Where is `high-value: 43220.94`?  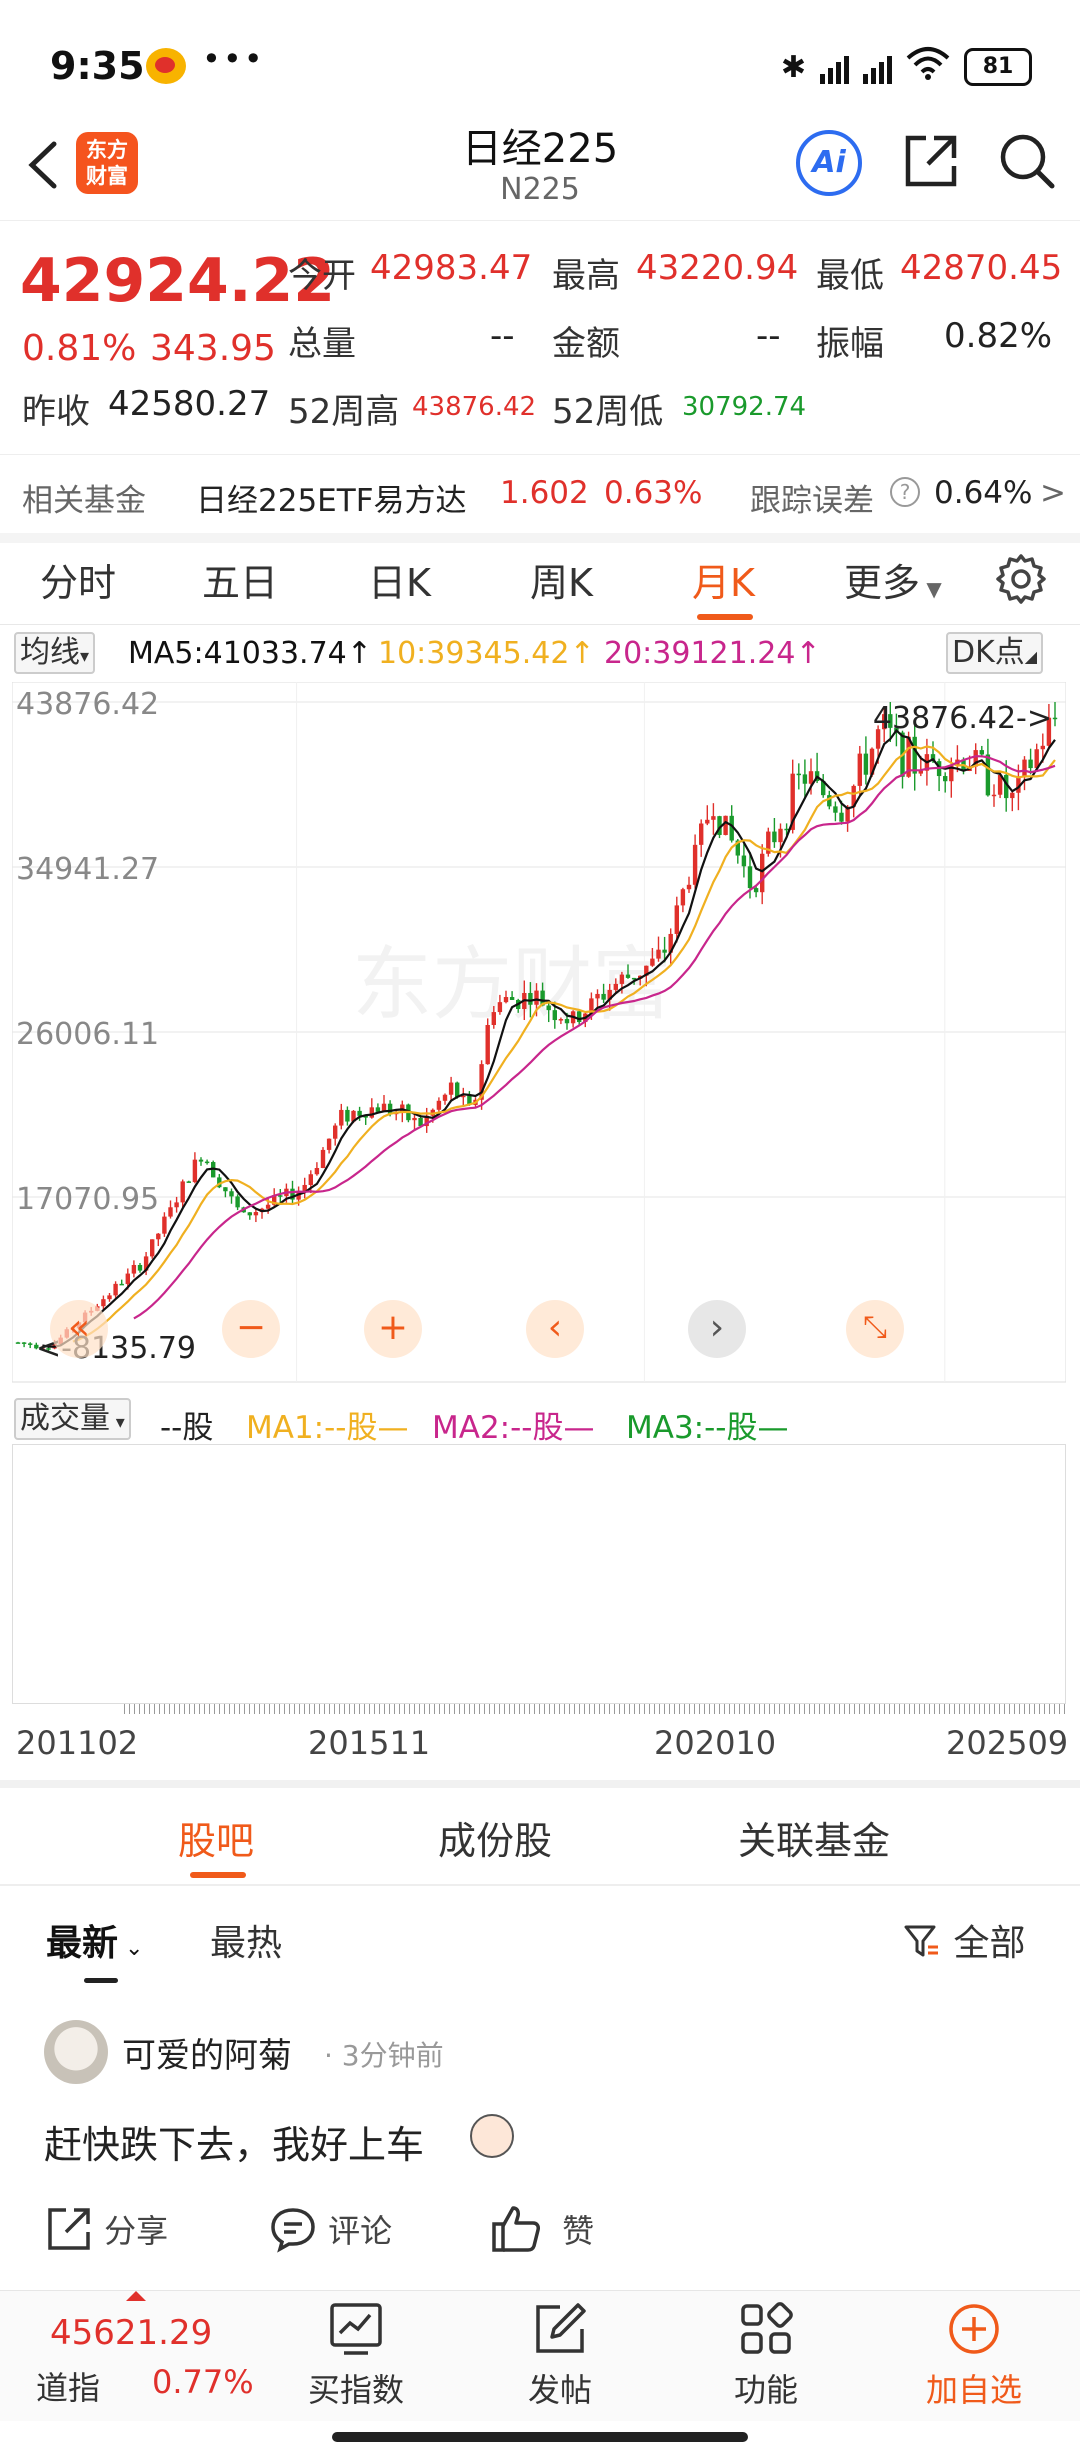 high-value: 43220.94 is located at coordinates (717, 268).